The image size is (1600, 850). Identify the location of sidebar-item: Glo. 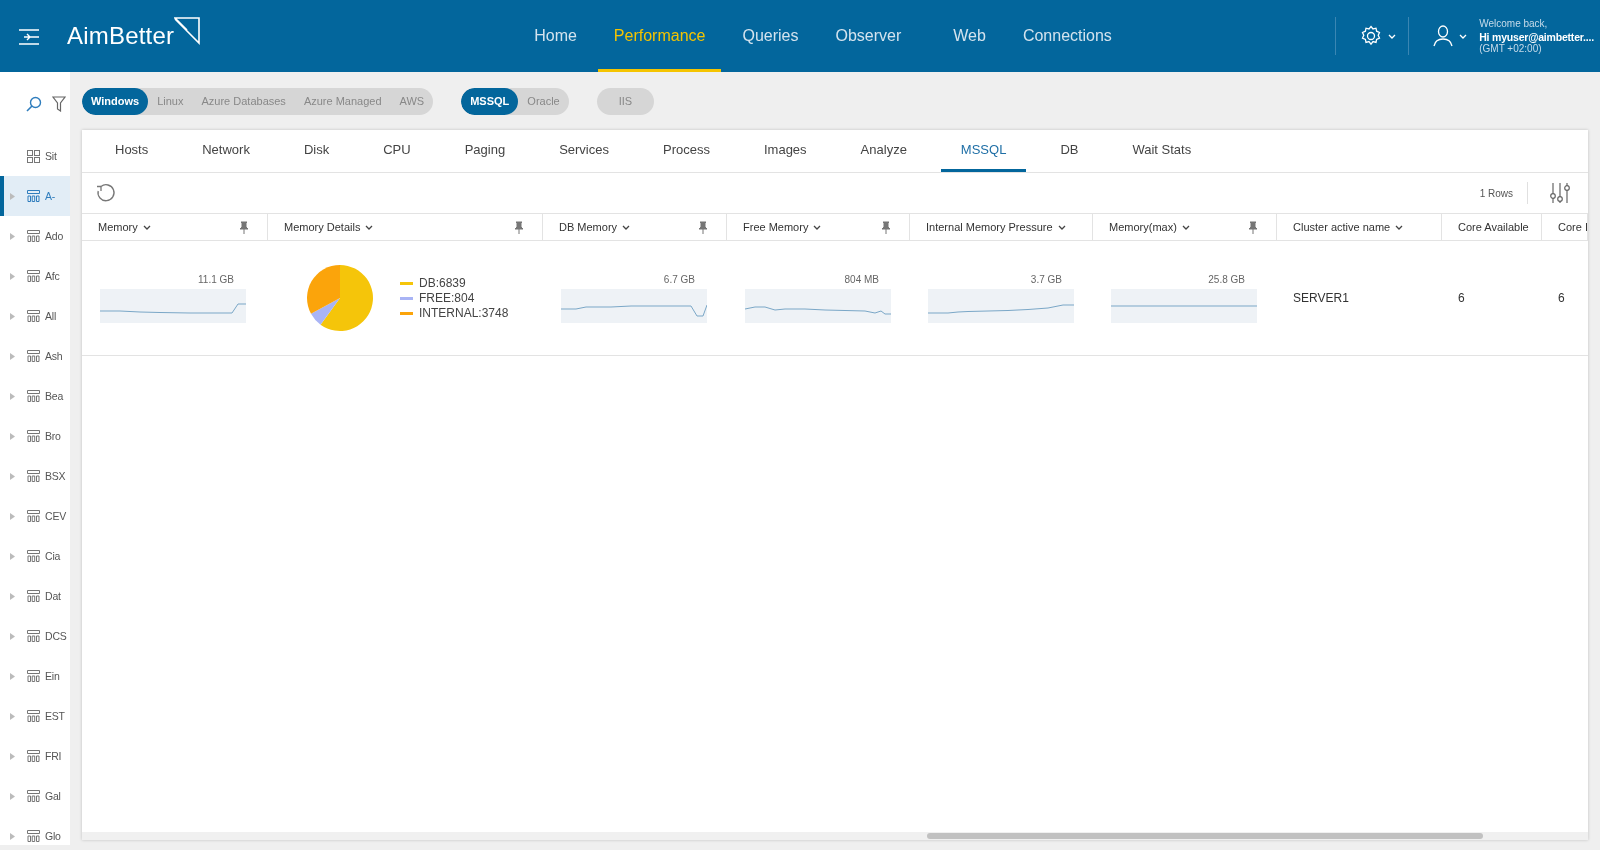
(35, 830).